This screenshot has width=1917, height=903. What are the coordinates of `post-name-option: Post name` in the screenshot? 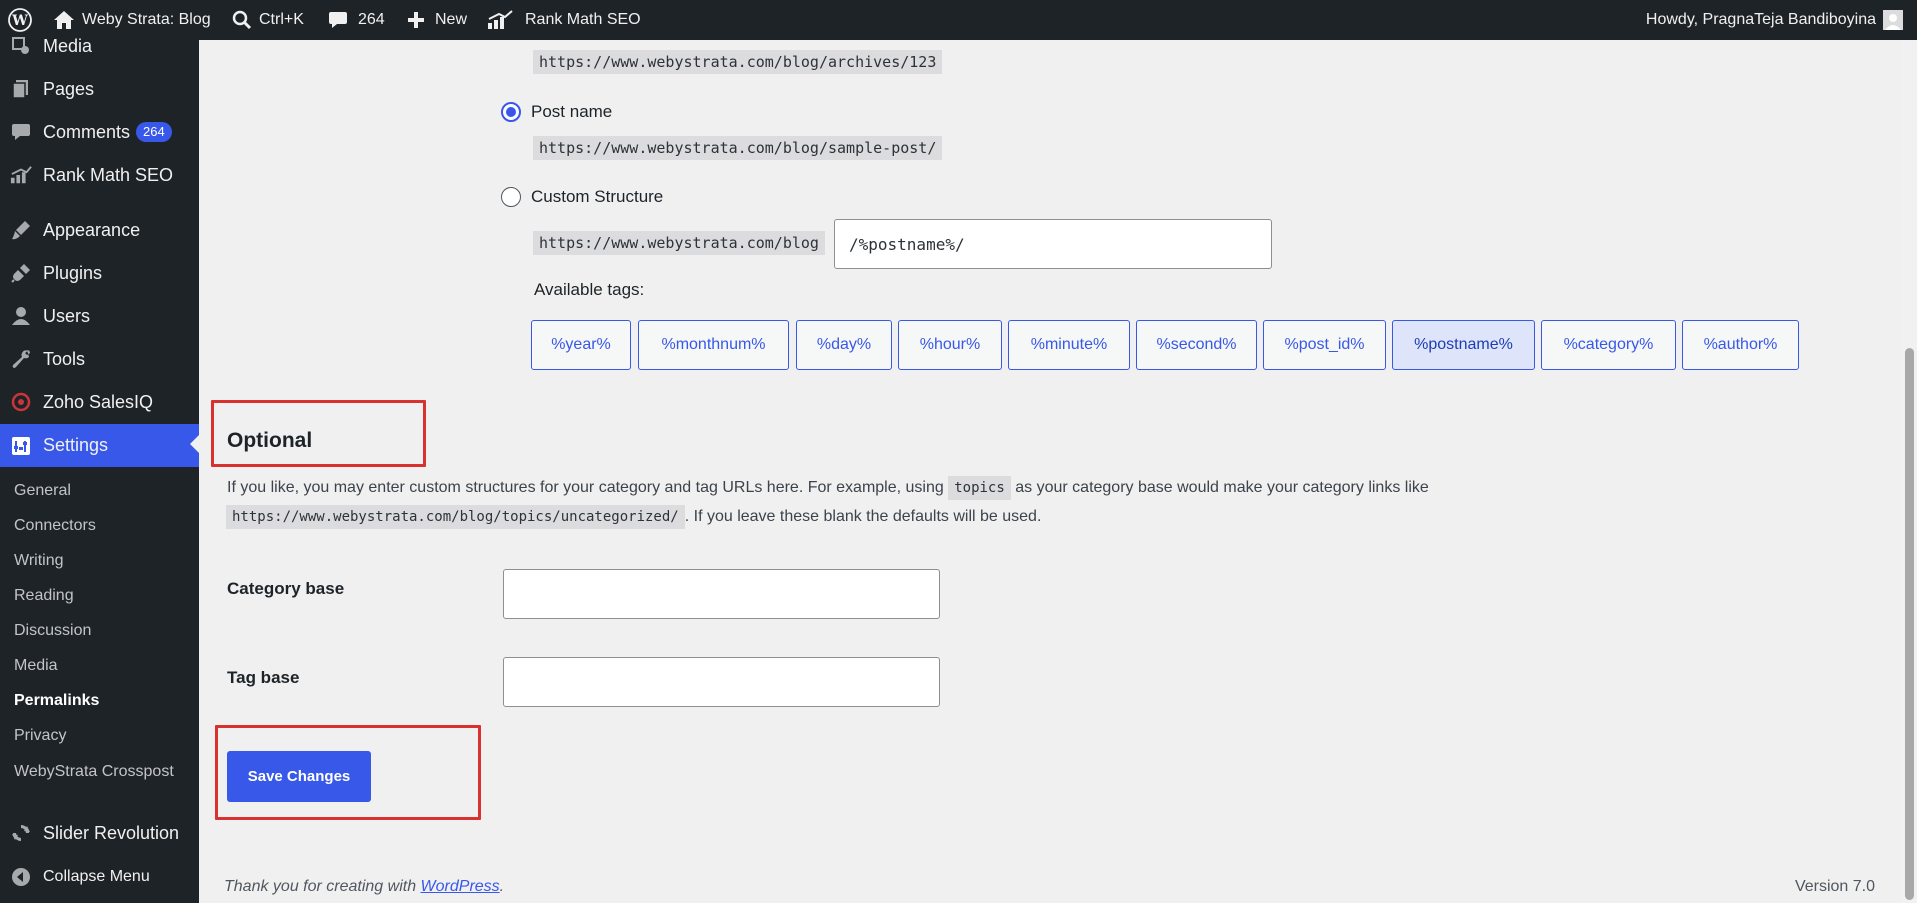 It's located at (556, 112).